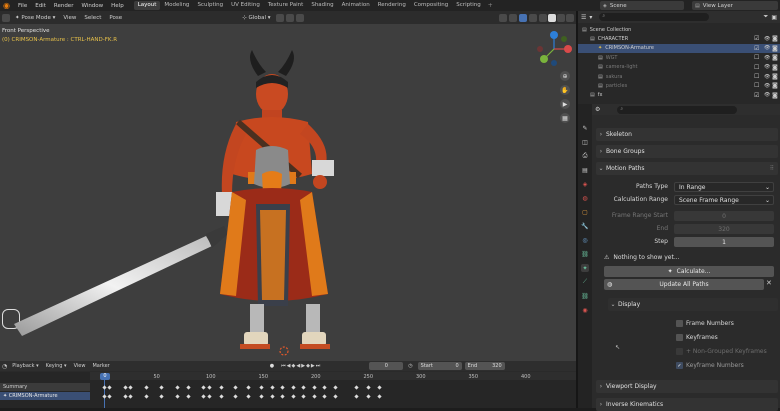 The height and width of the screenshot is (411, 780). What do you see at coordinates (642, 5) in the screenshot?
I see `scene-selector: ◈ Scene` at bounding box center [642, 5].